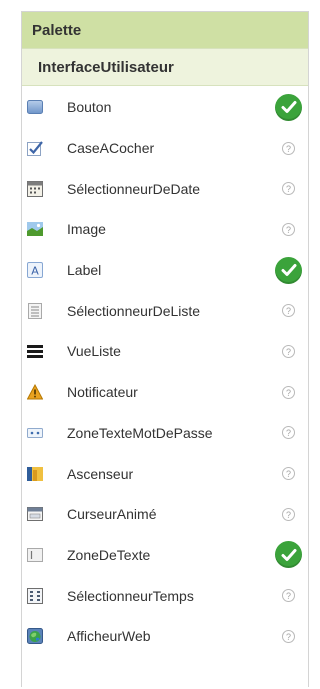 The width and height of the screenshot is (320, 689). I want to click on palette-item-label: CaseACocher, so click(111, 148).